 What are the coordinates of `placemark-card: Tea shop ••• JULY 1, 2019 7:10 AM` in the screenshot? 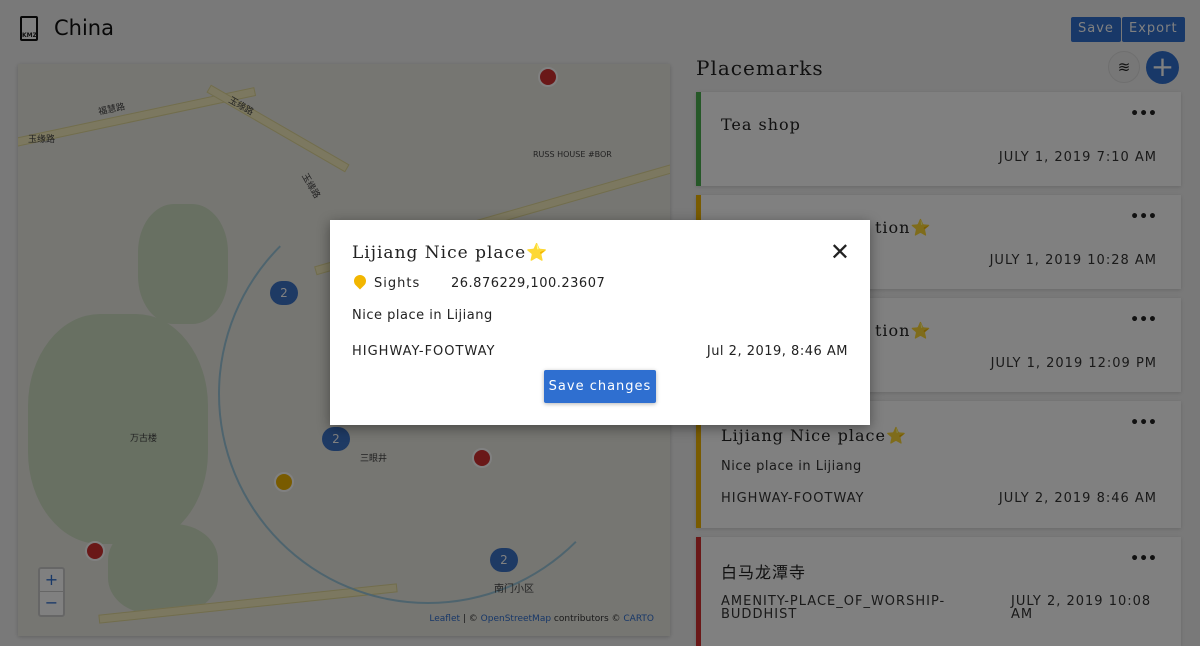 It's located at (938, 139).